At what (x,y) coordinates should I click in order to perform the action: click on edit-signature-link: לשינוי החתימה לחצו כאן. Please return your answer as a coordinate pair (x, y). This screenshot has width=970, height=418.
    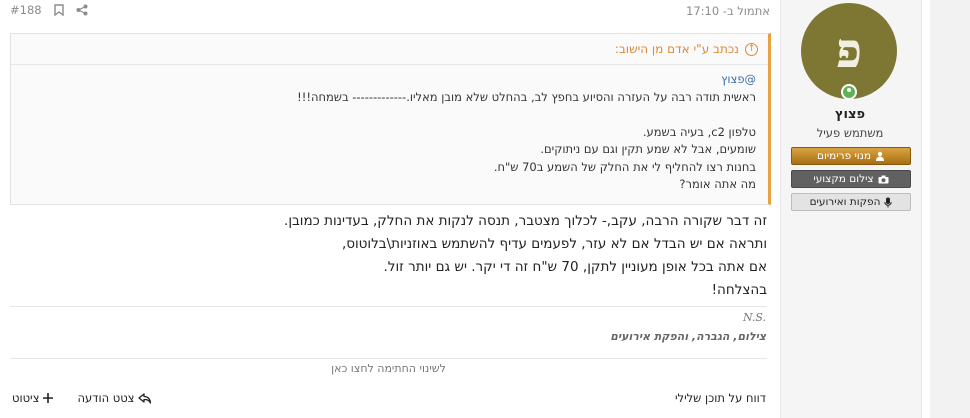
    Looking at the image, I should click on (388, 366).